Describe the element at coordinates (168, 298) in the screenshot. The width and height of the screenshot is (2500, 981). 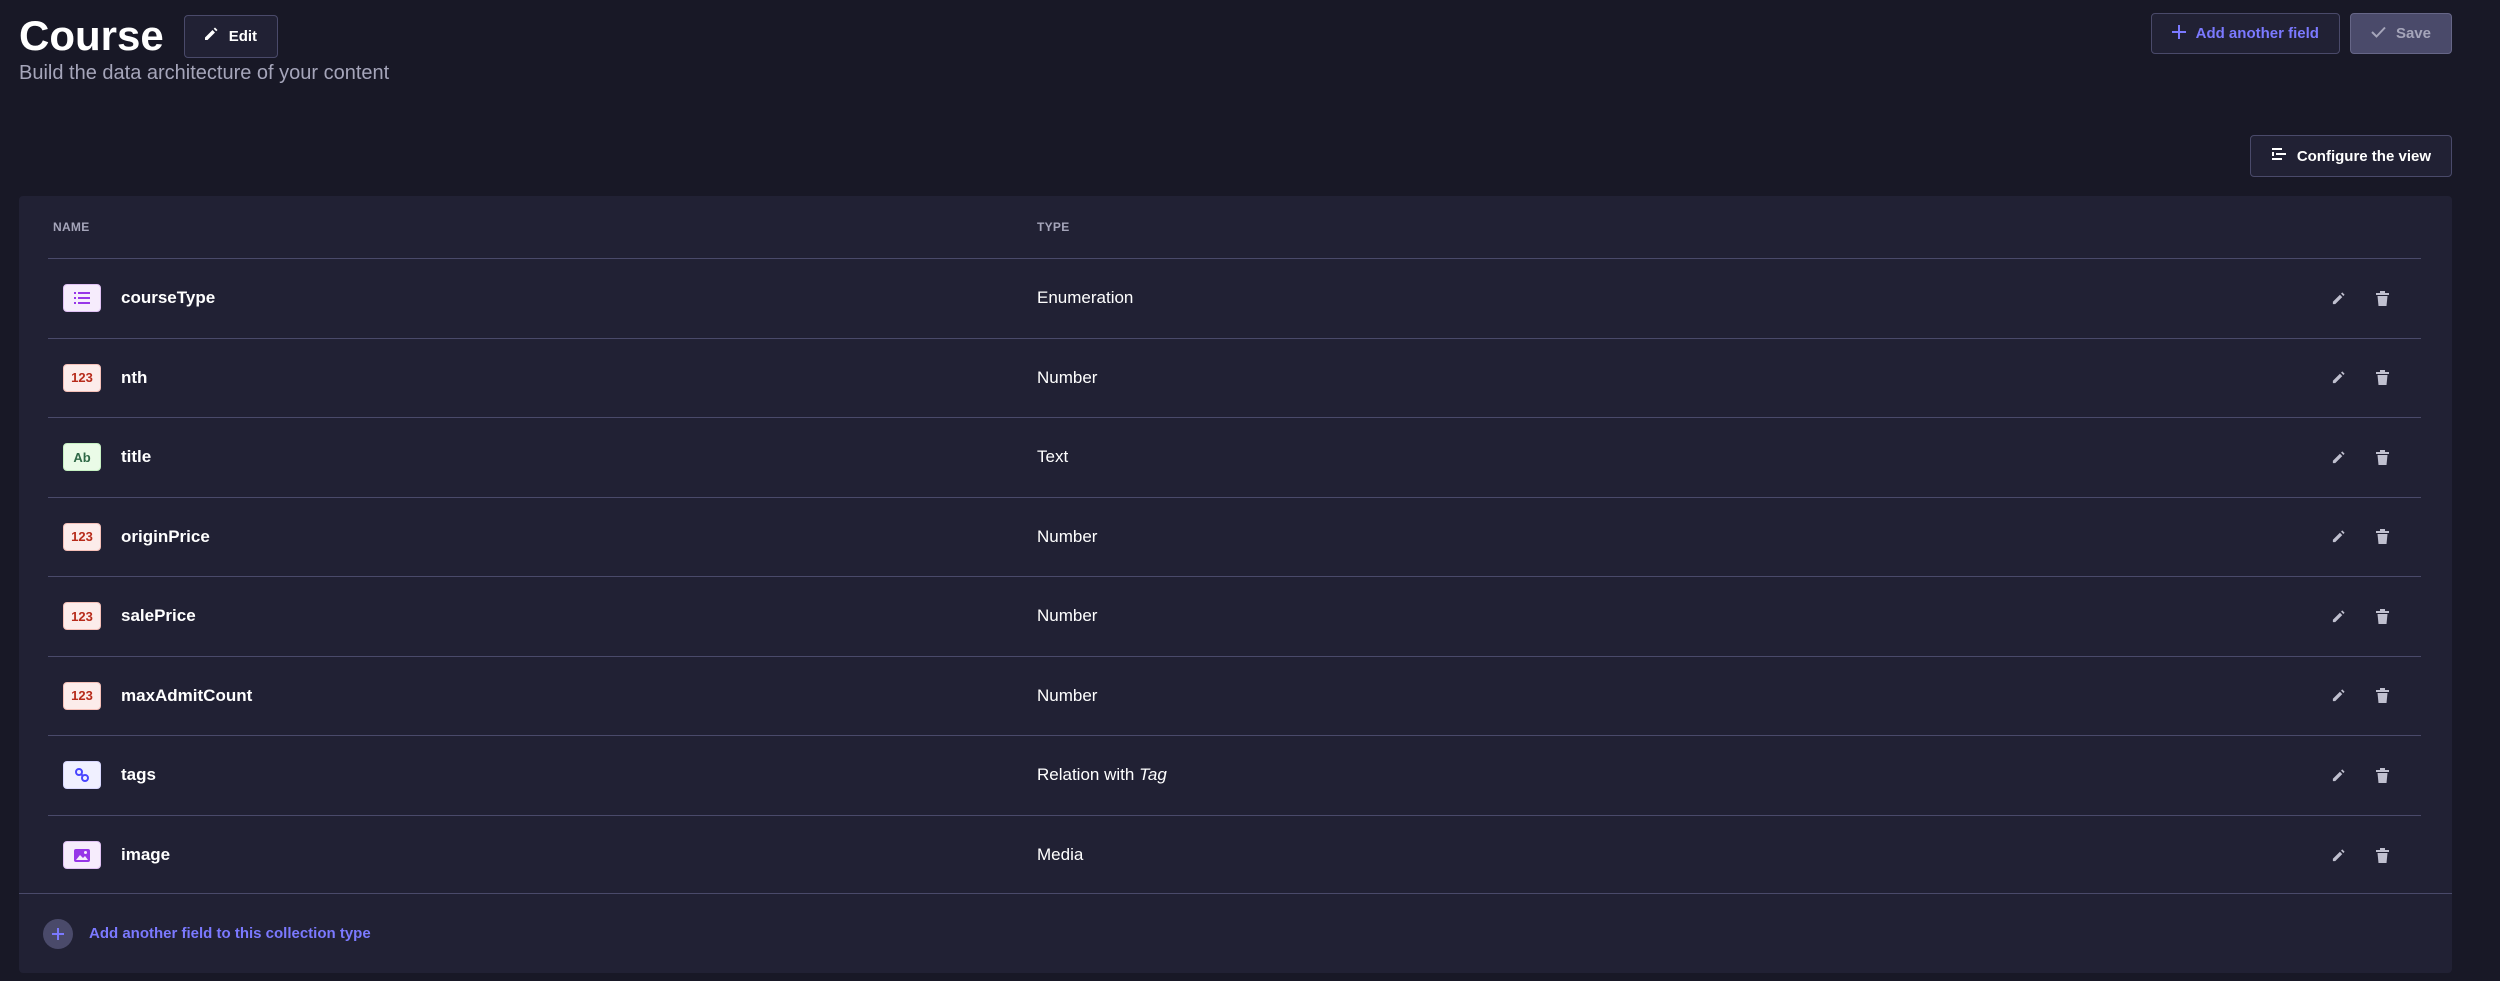
I see `field-name: courseType` at that location.